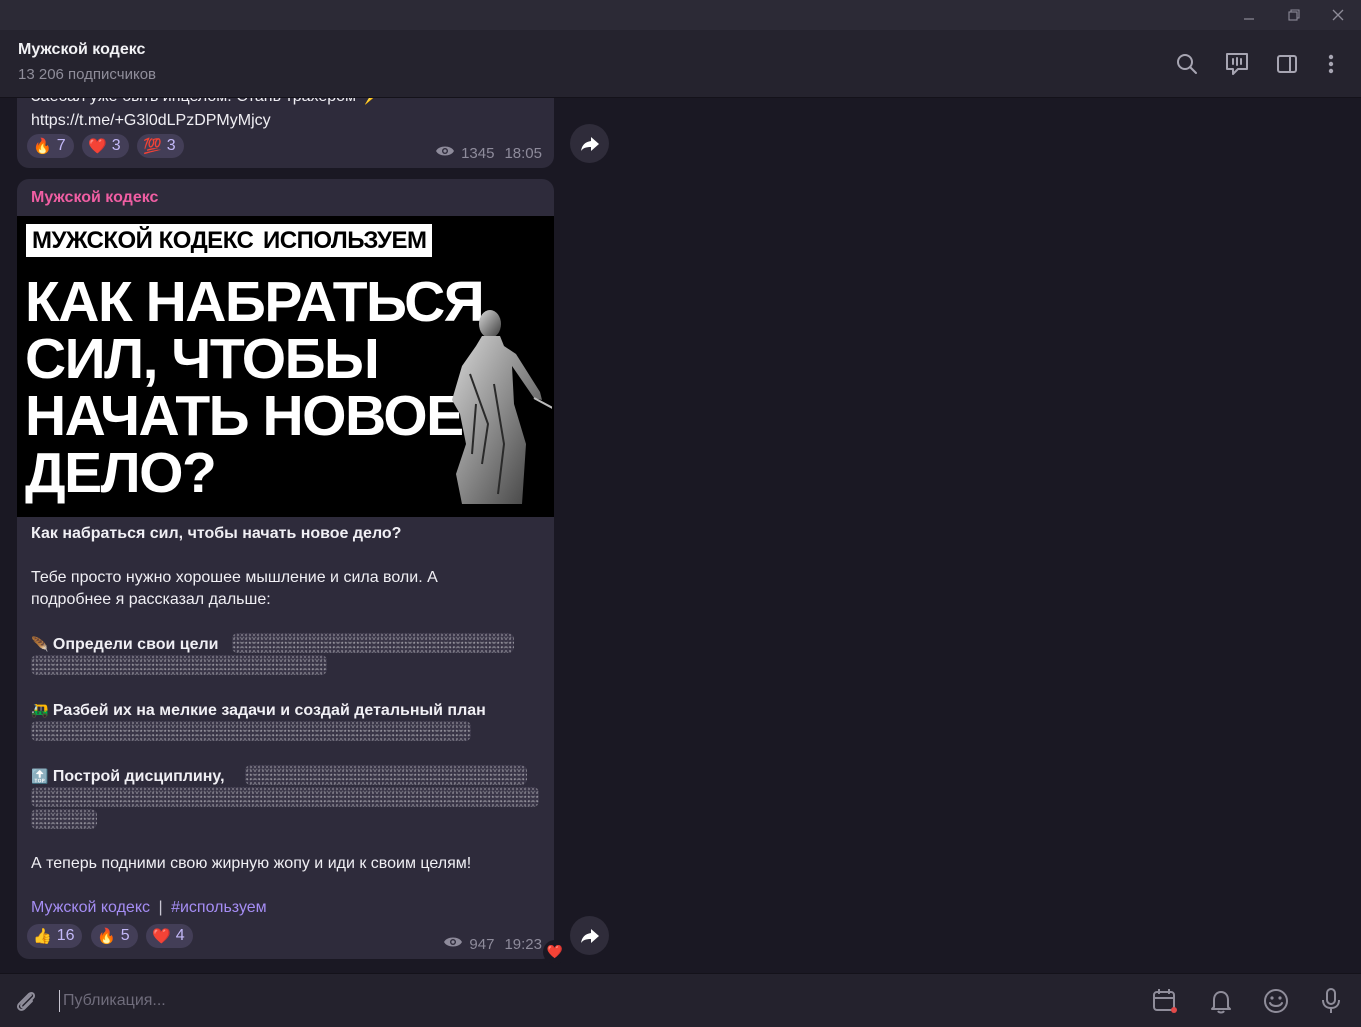 The height and width of the screenshot is (1027, 1361). Describe the element at coordinates (1331, 1001) in the screenshot. I see `microphone-icon` at that location.